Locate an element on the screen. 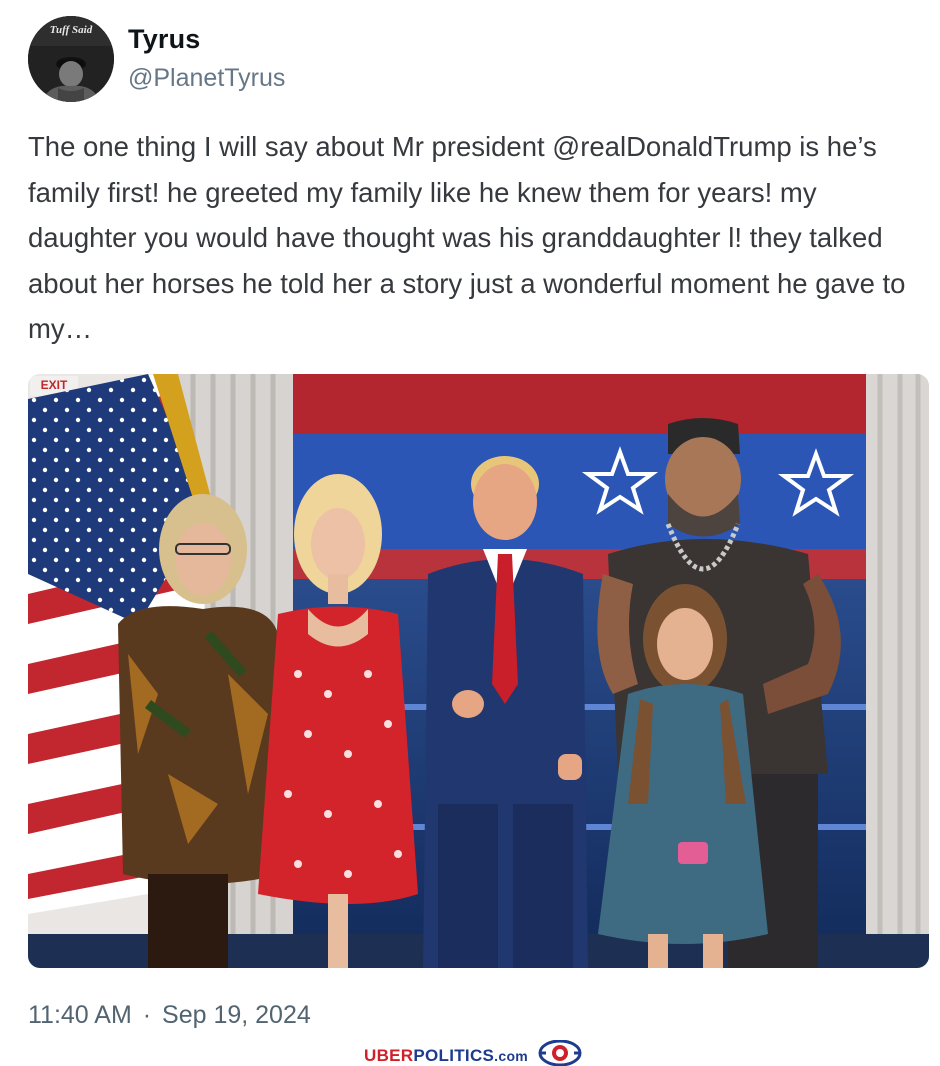 The image size is (940, 1066). lion-logo-icon is located at coordinates (560, 1052).